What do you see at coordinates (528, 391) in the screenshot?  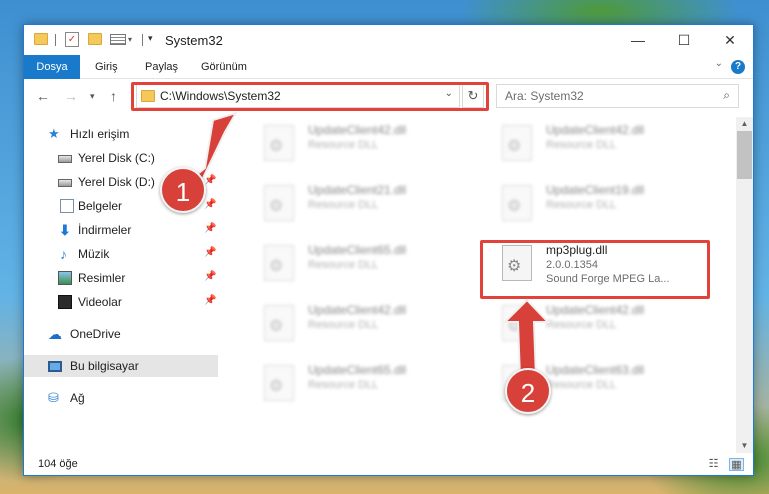 I see `callout-2-badge: 2` at bounding box center [528, 391].